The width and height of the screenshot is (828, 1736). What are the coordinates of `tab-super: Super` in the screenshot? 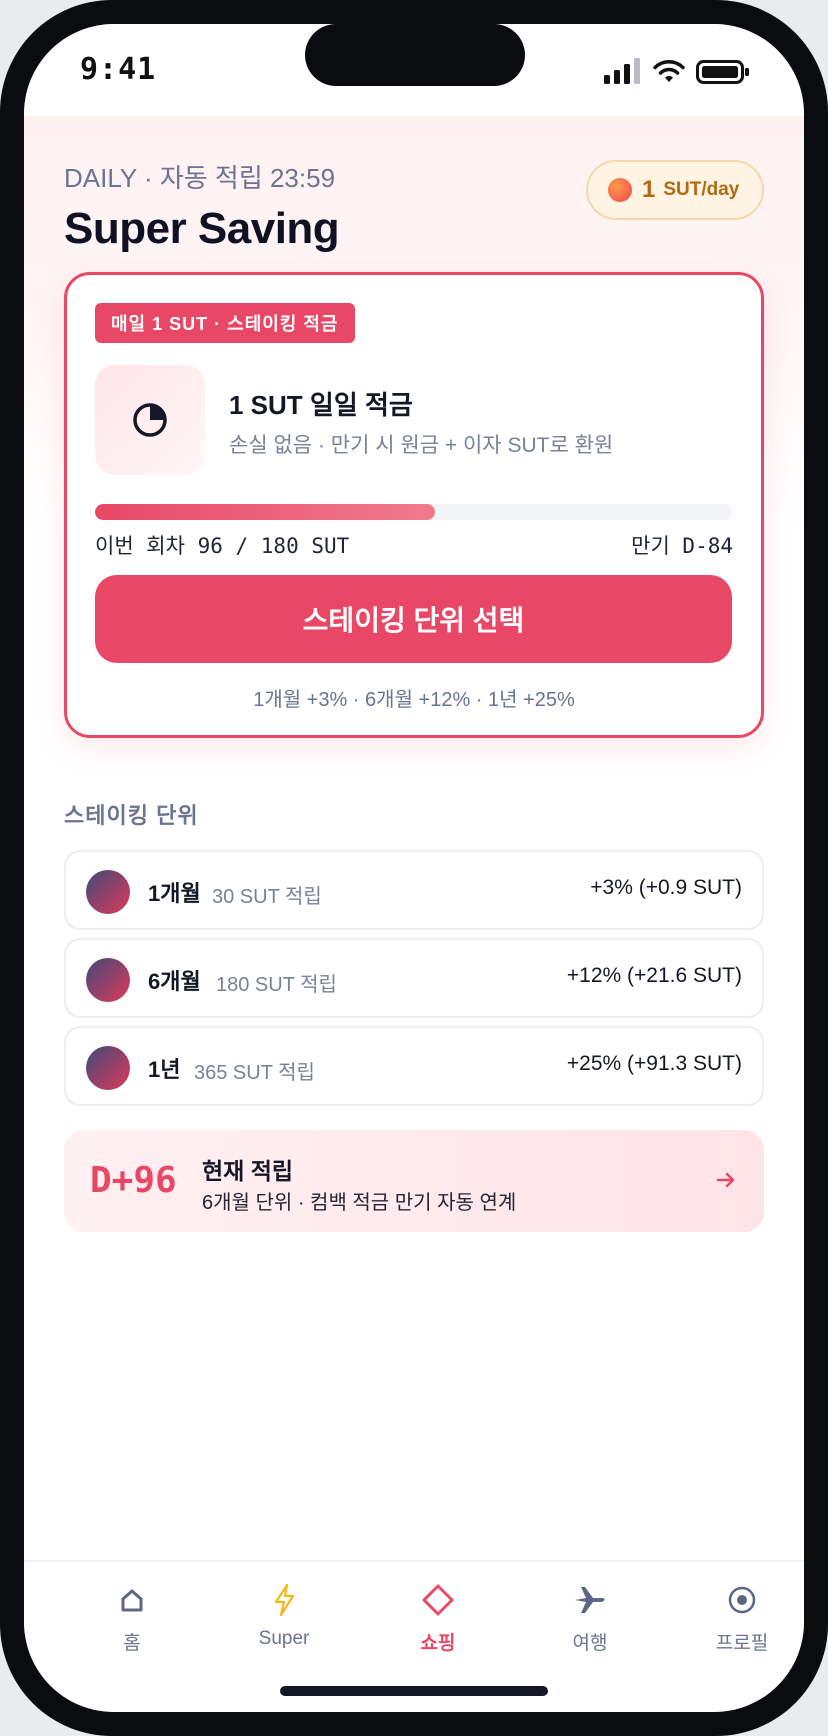 It's located at (284, 1616).